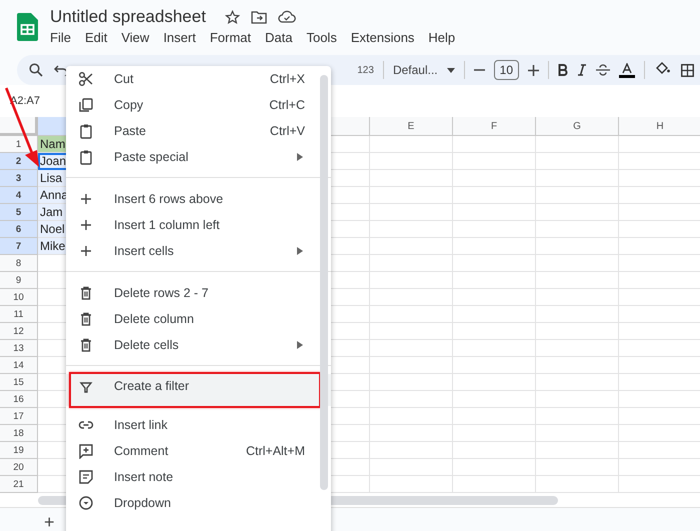 This screenshot has height=531, width=700. Describe the element at coordinates (287, 79) in the screenshot. I see `shortcut-text: Ctrl+X` at that location.